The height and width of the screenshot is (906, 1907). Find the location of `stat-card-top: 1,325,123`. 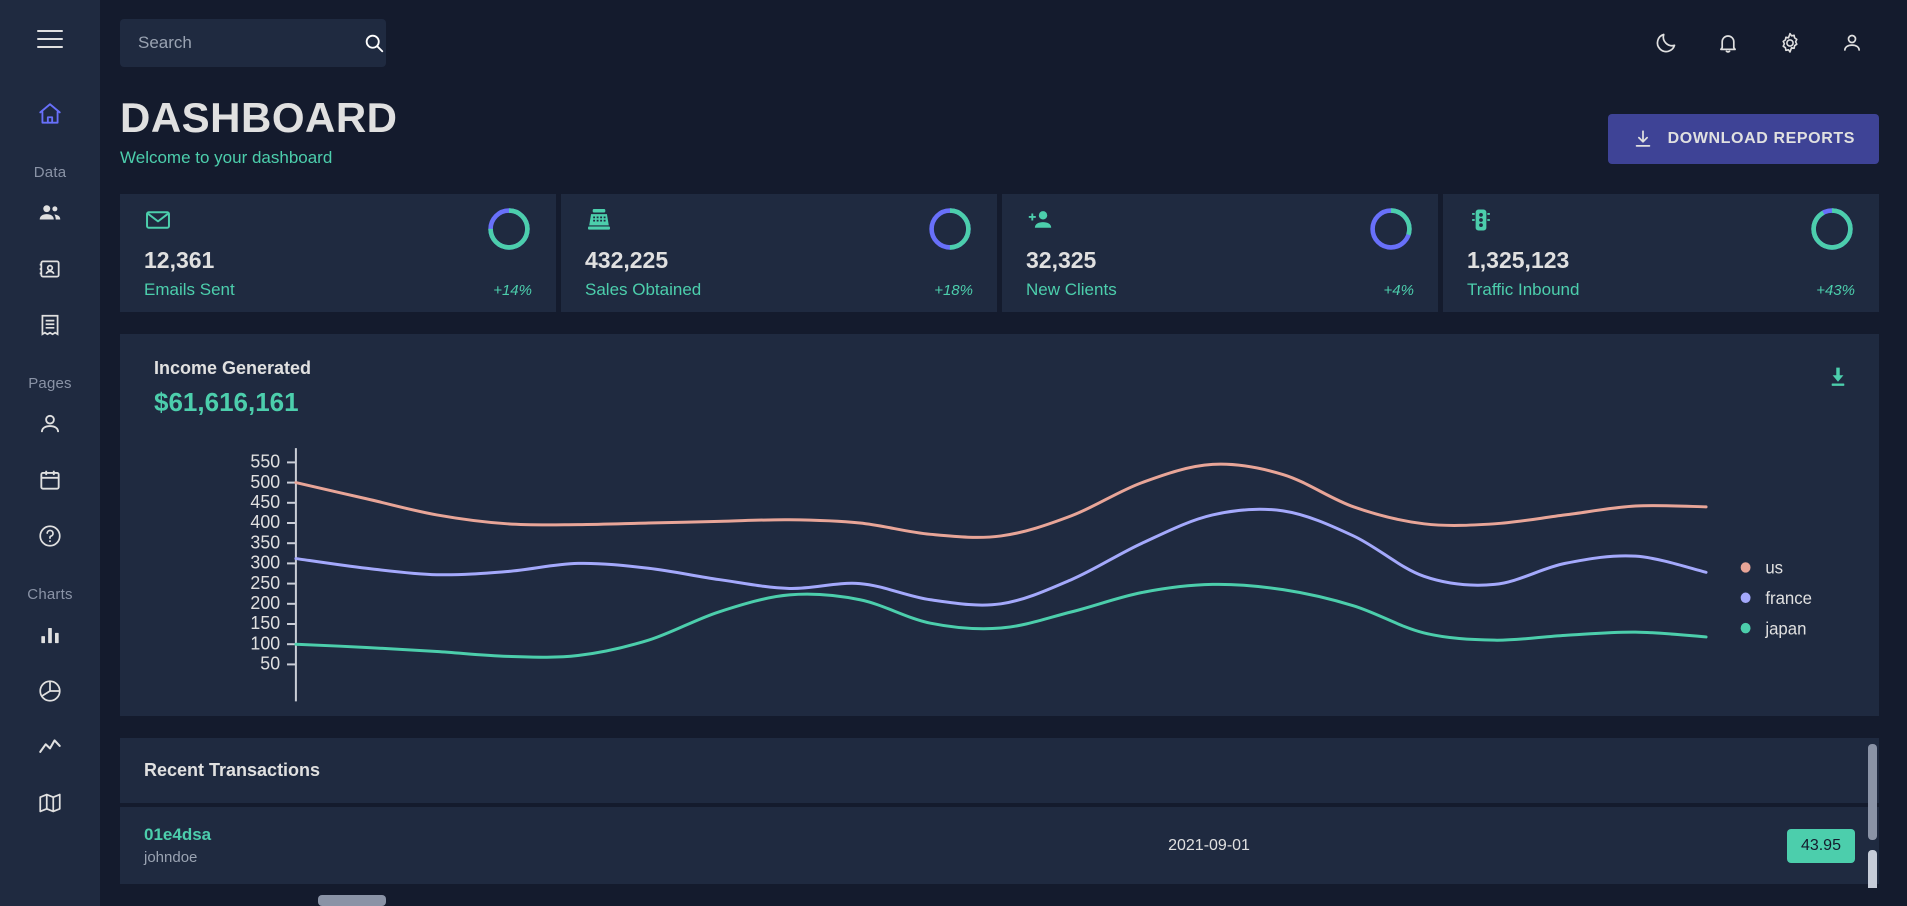

stat-card-top: 1,325,123 is located at coordinates (1661, 240).